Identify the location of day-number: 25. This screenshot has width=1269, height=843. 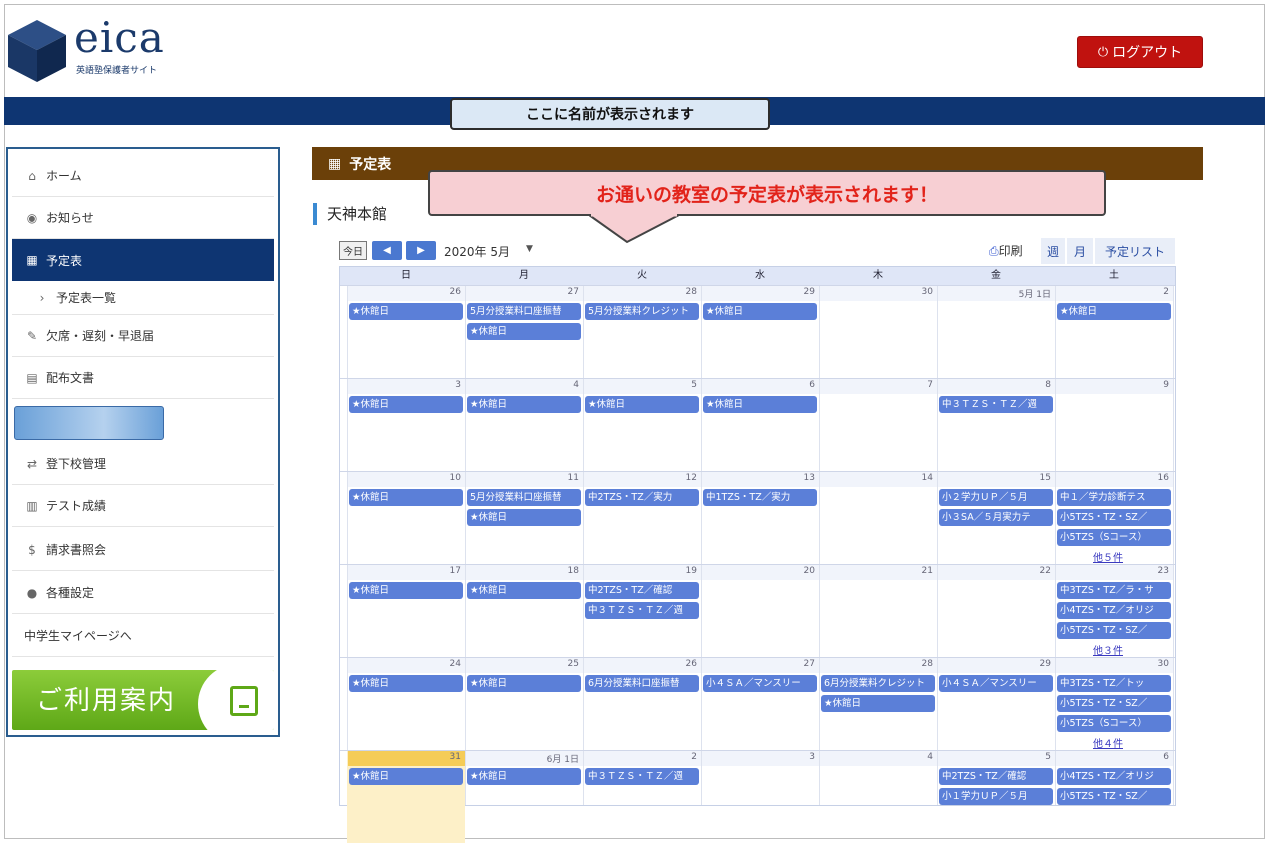
(522, 664).